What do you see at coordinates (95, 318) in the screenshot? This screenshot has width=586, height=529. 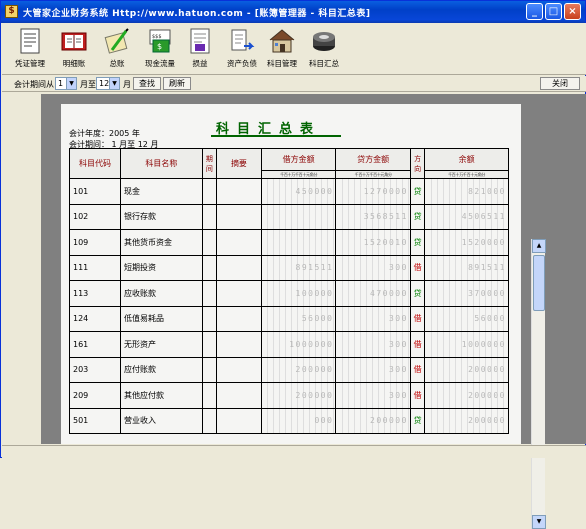 I see `cell-code: 124` at bounding box center [95, 318].